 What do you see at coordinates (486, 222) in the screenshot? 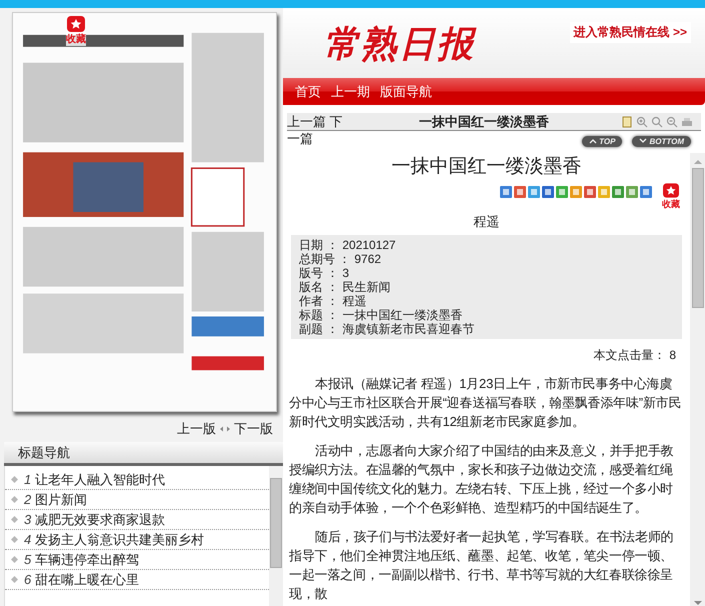
I see `author-name: 程遥` at bounding box center [486, 222].